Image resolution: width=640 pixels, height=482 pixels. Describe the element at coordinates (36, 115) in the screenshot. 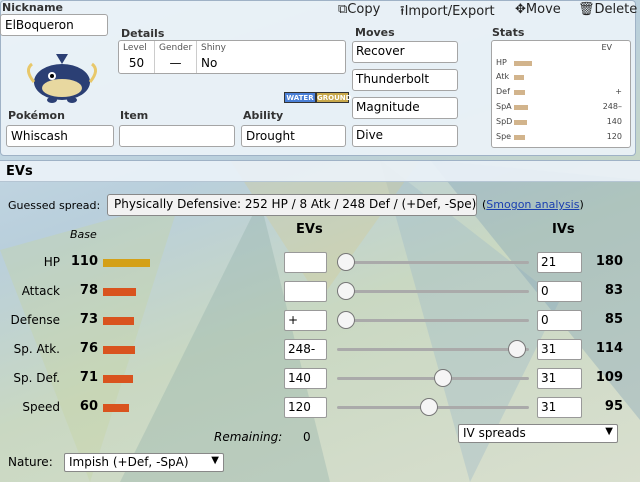

I see `pokemon-label: Pokémon` at that location.